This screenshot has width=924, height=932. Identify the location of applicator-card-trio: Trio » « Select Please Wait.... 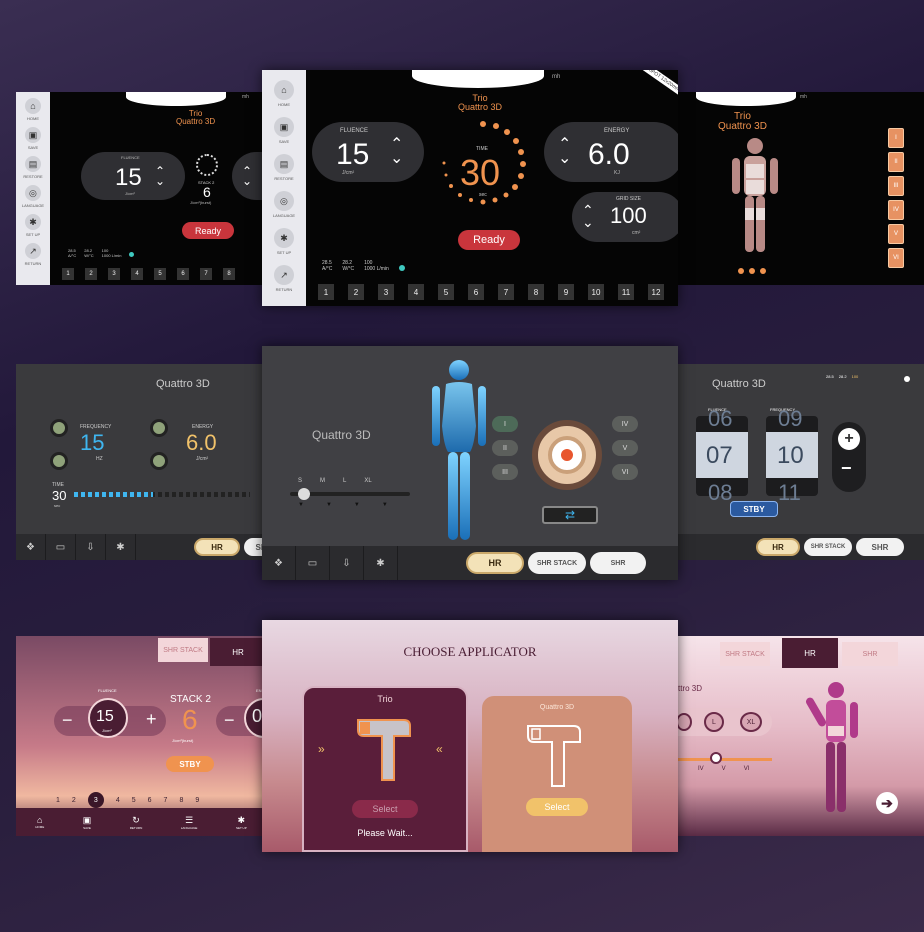
(385, 769).